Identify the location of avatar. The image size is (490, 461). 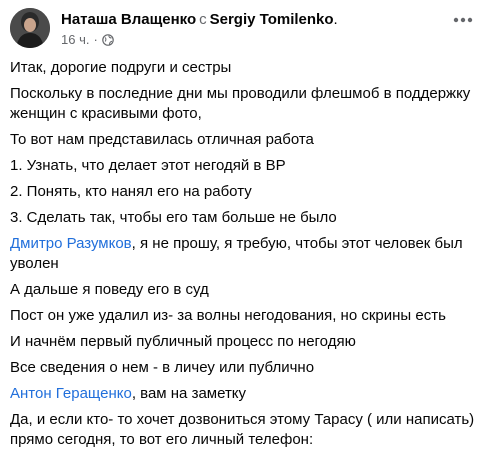
(30, 28).